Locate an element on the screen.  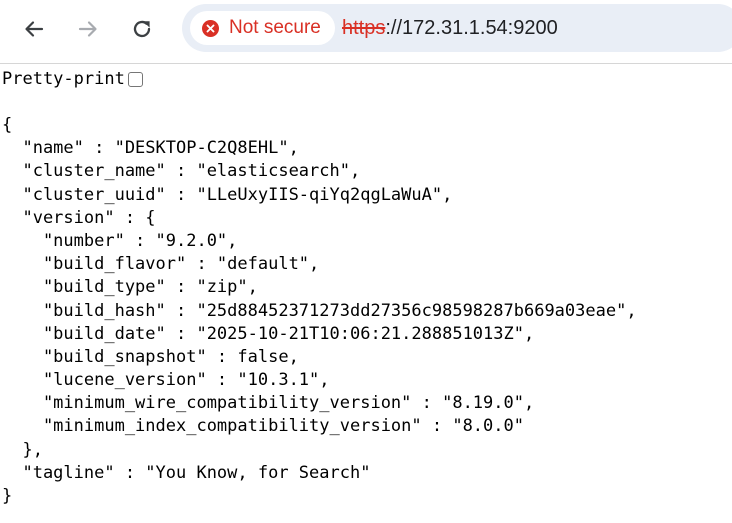
json-line: "build_flavor" : "default", is located at coordinates (161, 264).